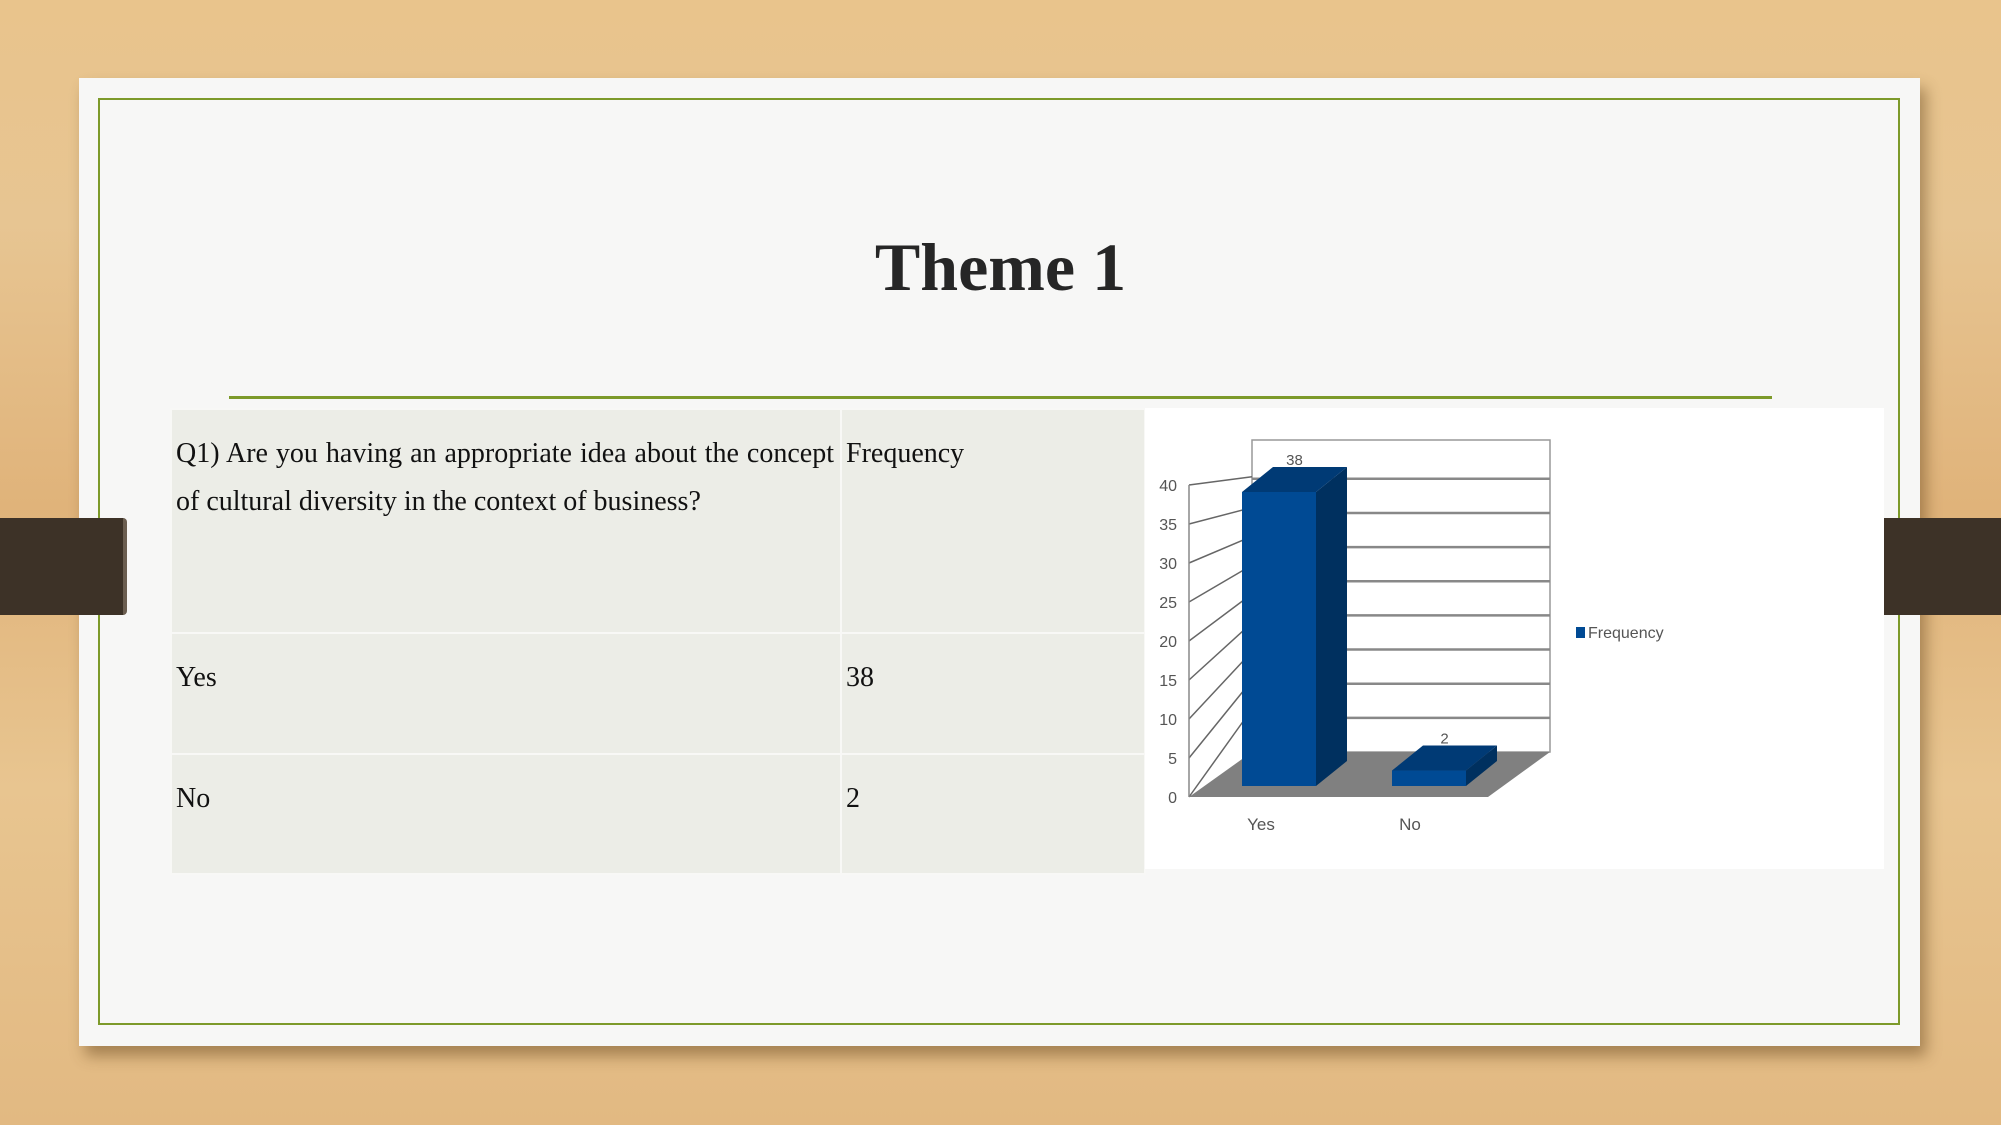 This screenshot has width=2001, height=1125. Describe the element at coordinates (1168, 486) in the screenshot. I see `y-tick-label: 40` at that location.